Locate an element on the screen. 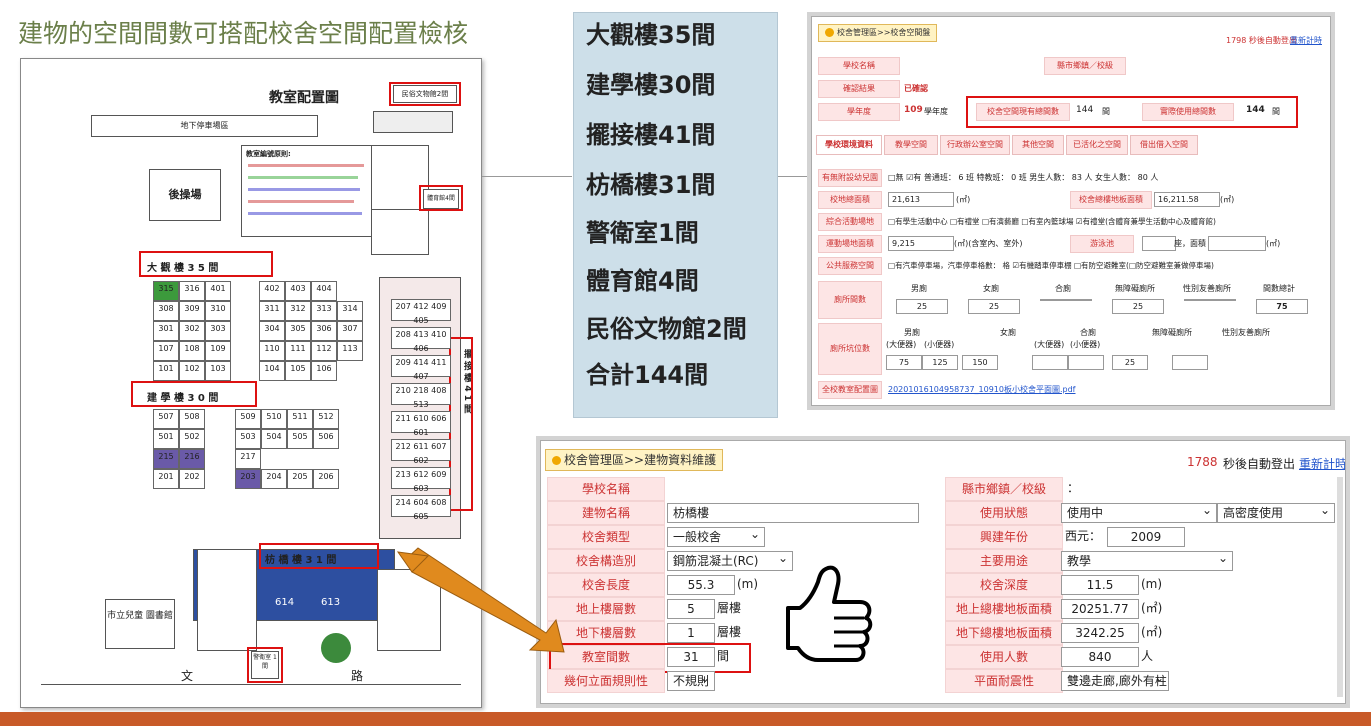 The width and height of the screenshot is (1371, 726). link-arrow is located at coordinates (480, 600).